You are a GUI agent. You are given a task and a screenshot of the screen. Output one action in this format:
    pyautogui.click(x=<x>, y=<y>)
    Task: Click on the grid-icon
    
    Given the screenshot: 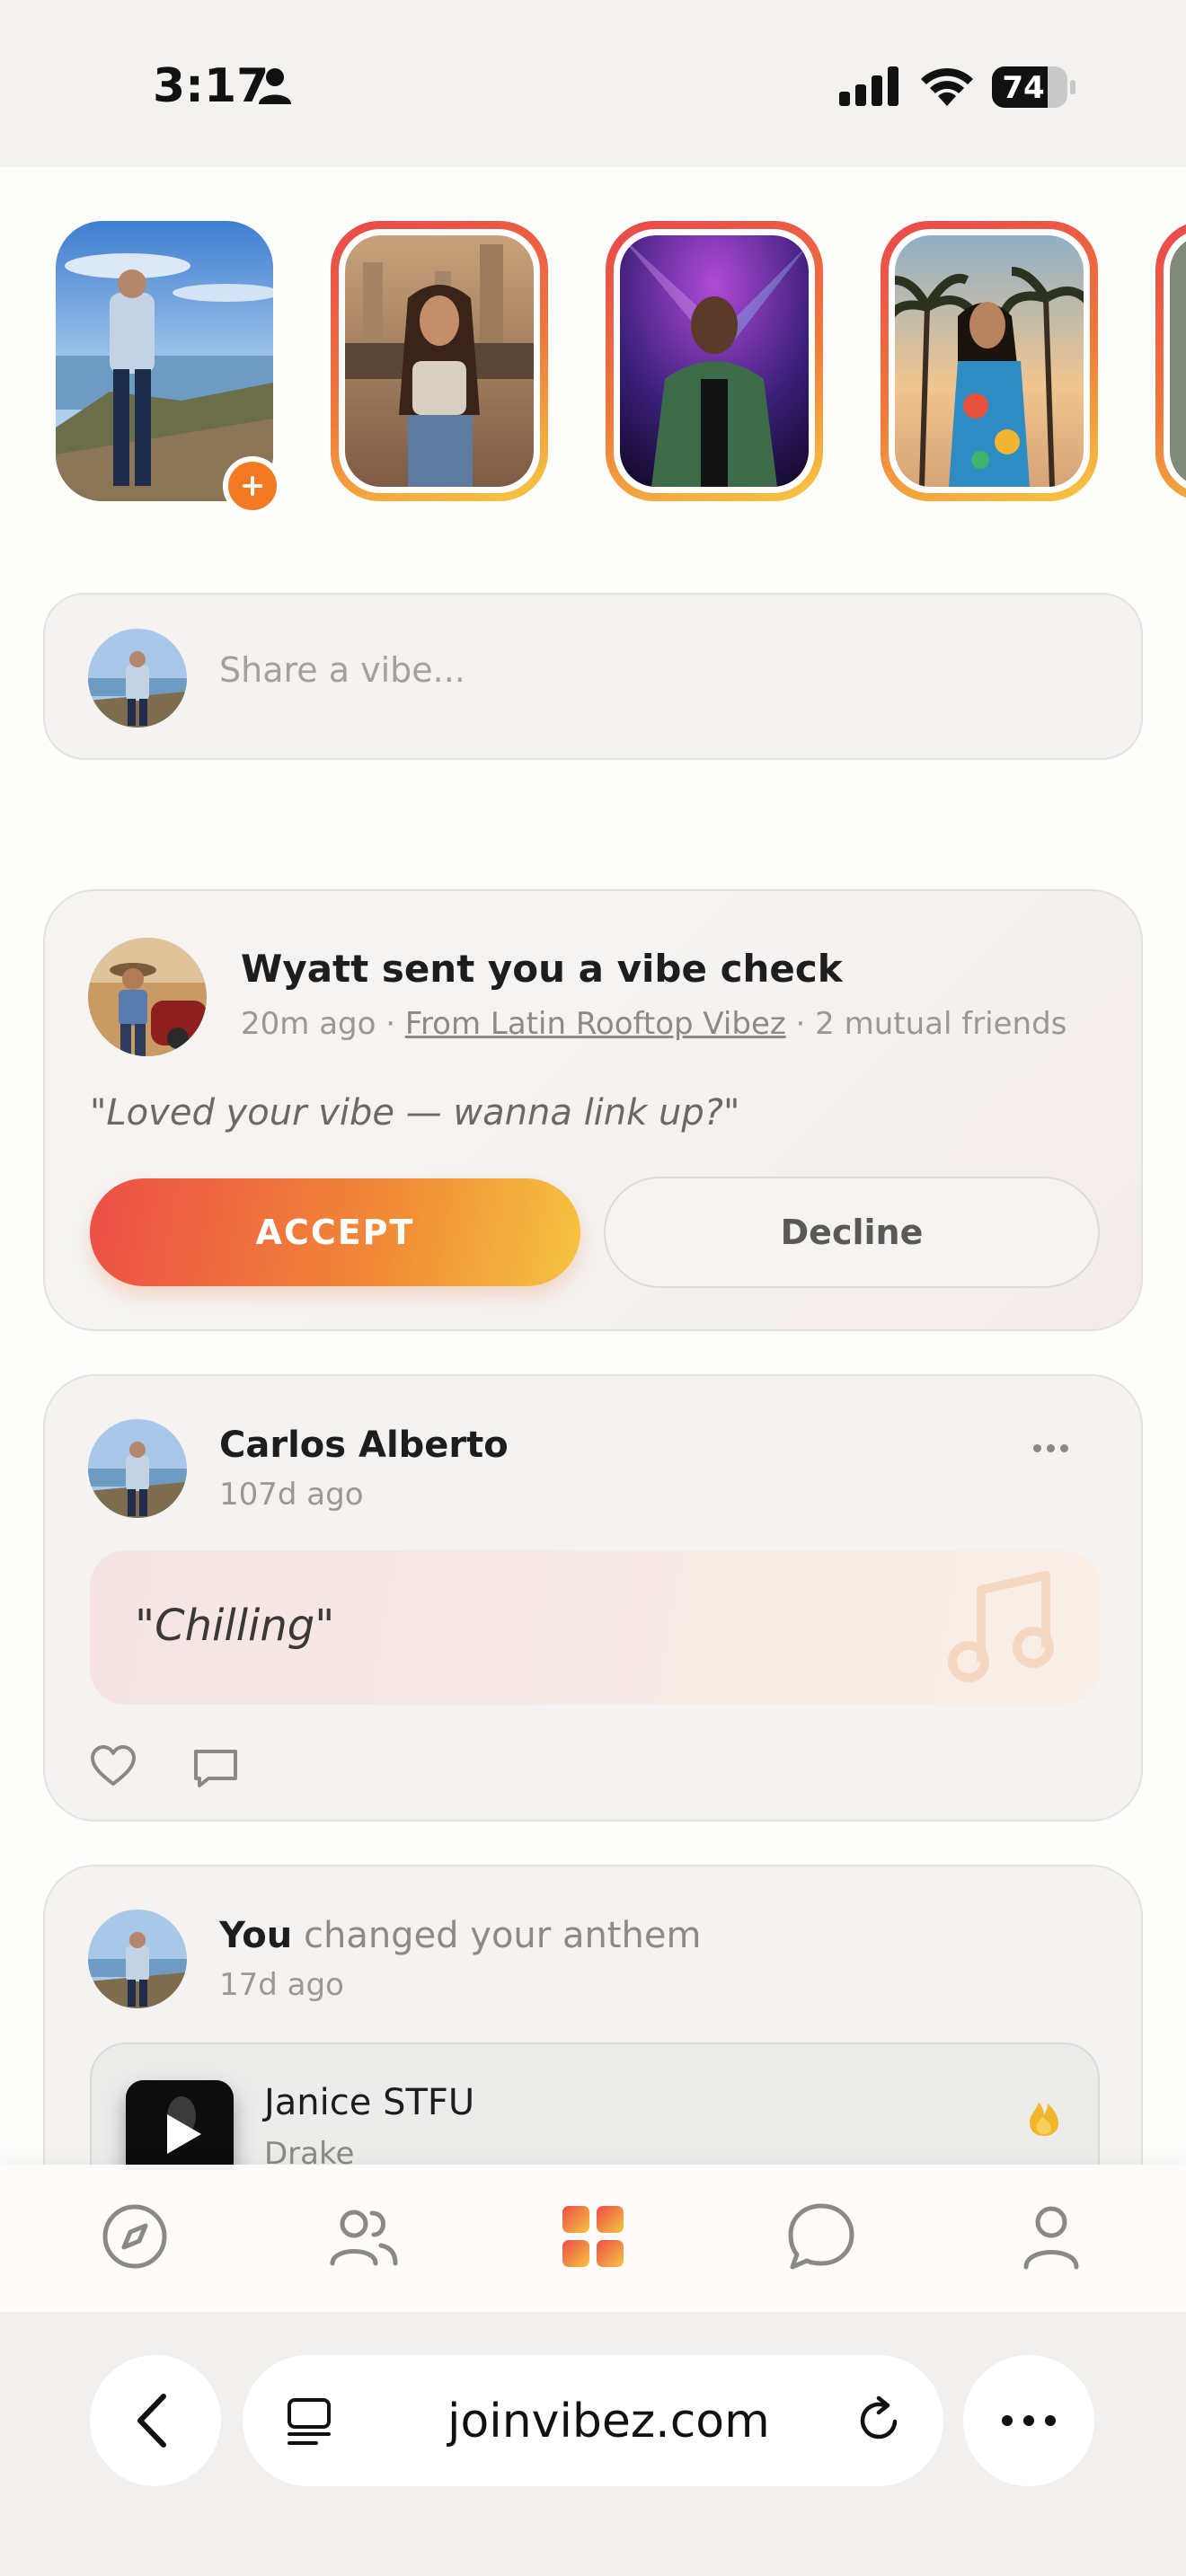 What is the action you would take?
    pyautogui.click(x=593, y=2236)
    